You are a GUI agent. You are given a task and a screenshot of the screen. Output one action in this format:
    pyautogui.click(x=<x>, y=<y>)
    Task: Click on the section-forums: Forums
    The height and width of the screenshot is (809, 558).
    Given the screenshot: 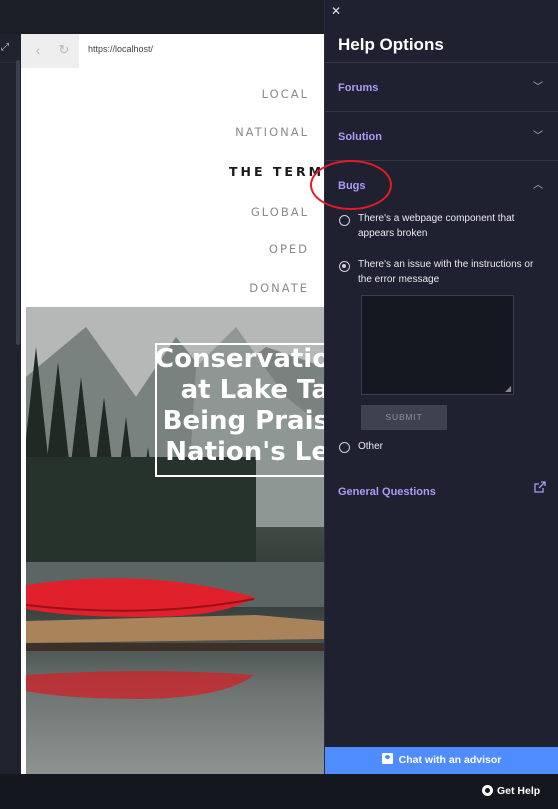 What is the action you would take?
    pyautogui.click(x=358, y=88)
    